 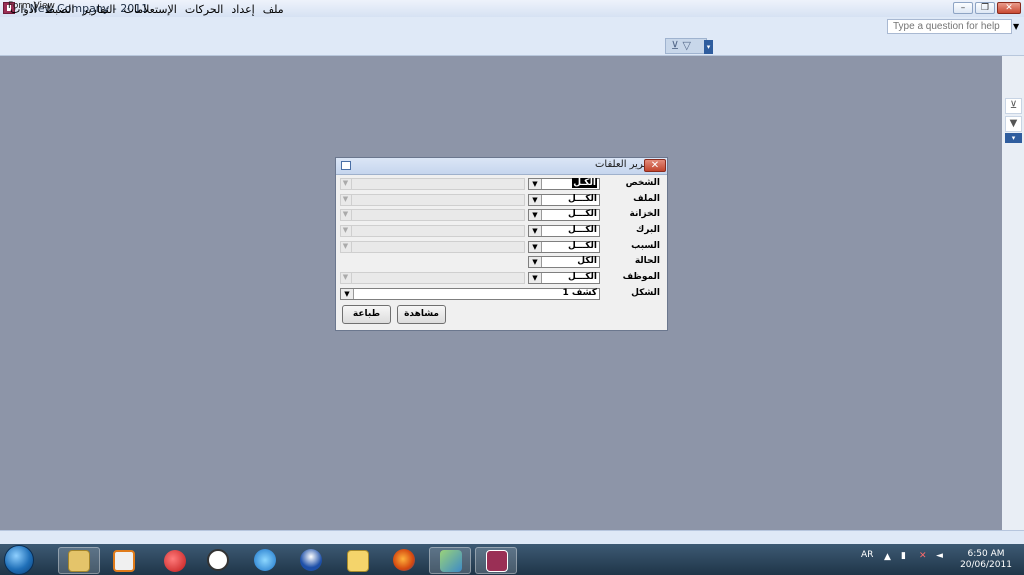 What do you see at coordinates (273, 9) in the screenshot?
I see `menu-file: ملف` at bounding box center [273, 9].